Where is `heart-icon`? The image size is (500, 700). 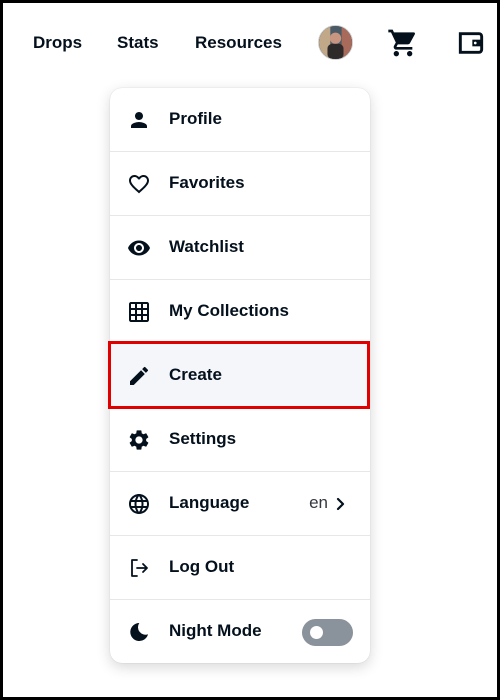
heart-icon is located at coordinates (139, 184).